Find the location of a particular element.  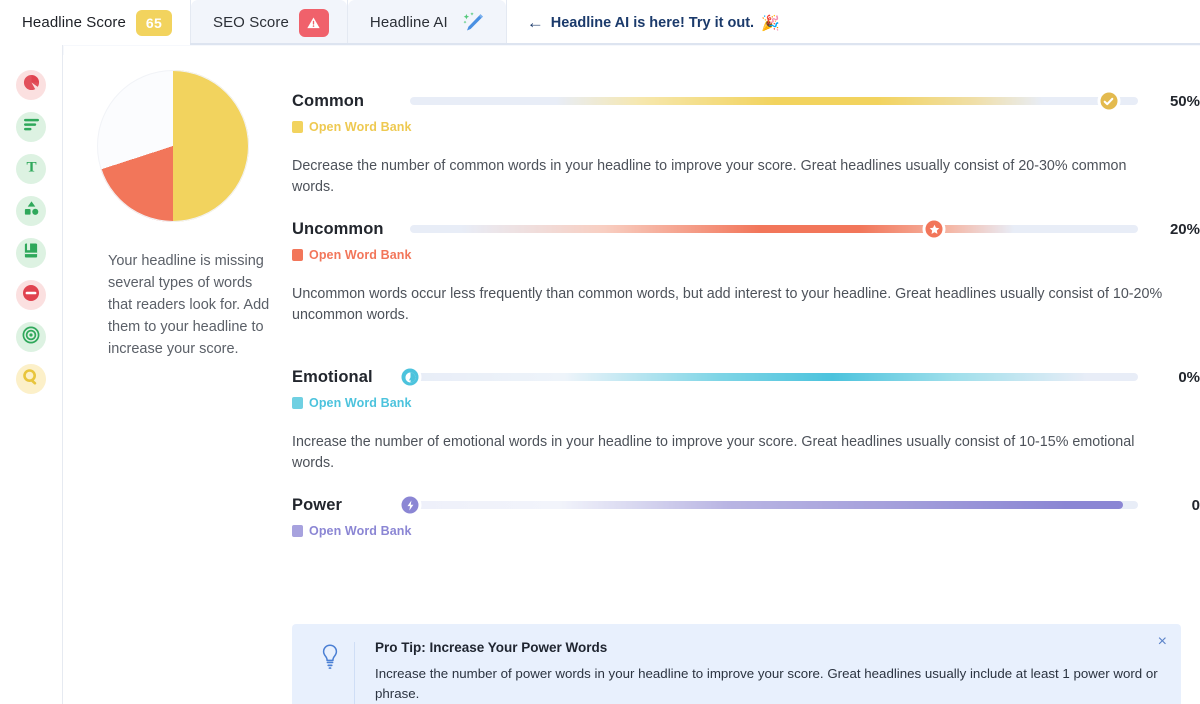

metric-head: Power 0 is located at coordinates (746, 505).